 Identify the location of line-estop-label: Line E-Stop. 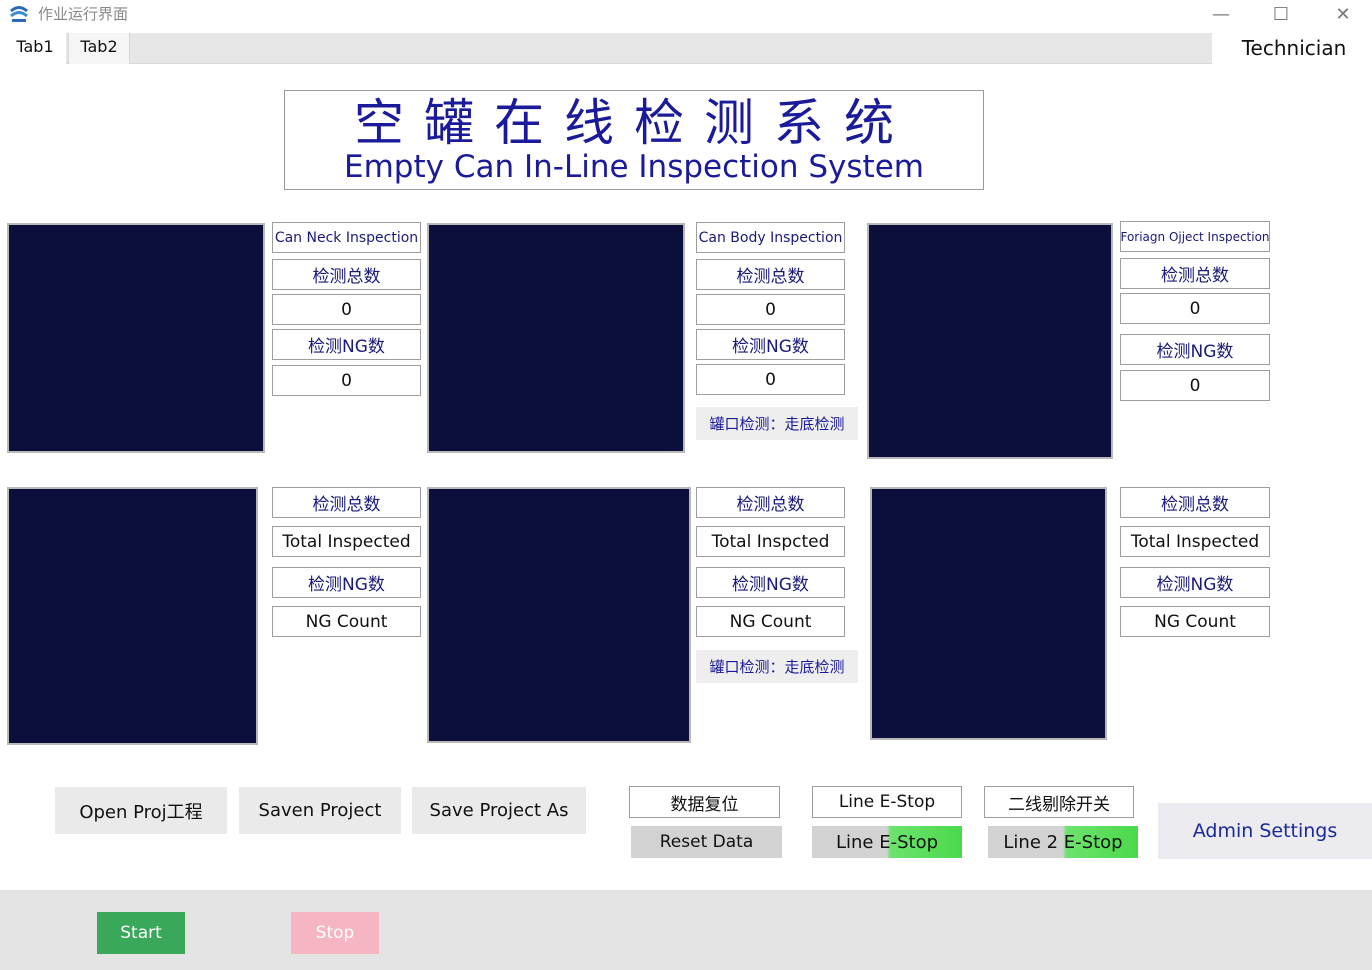
(887, 802).